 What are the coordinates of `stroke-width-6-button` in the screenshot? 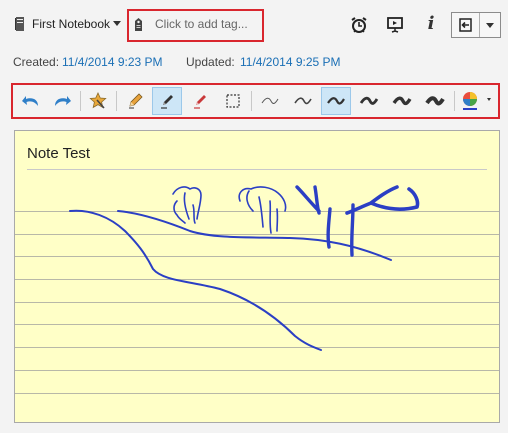 It's located at (435, 101).